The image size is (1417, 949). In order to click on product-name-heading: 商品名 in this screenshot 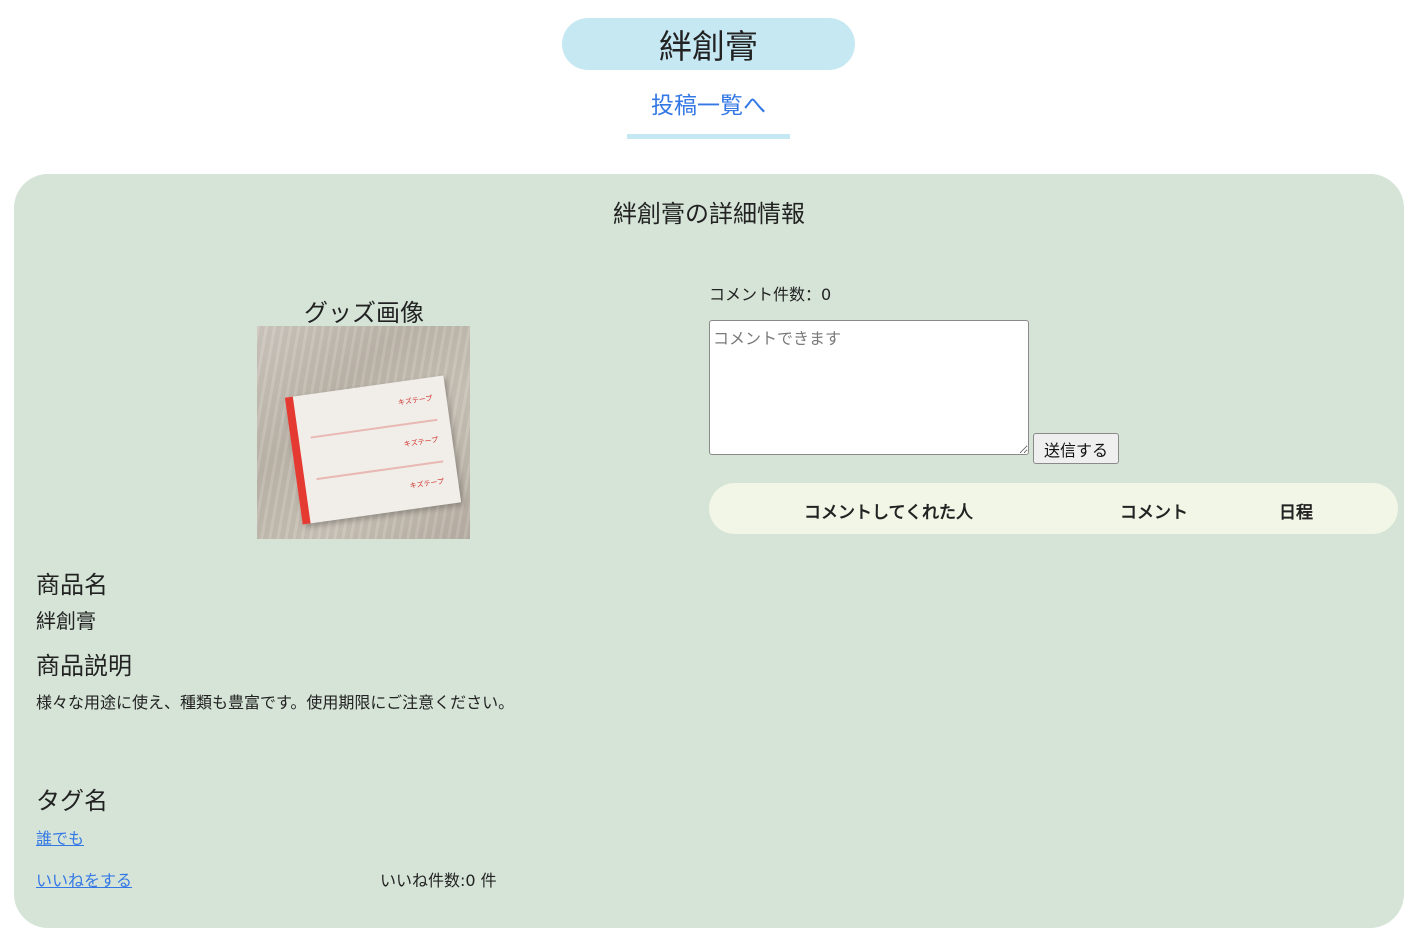, I will do `click(72, 585)`.